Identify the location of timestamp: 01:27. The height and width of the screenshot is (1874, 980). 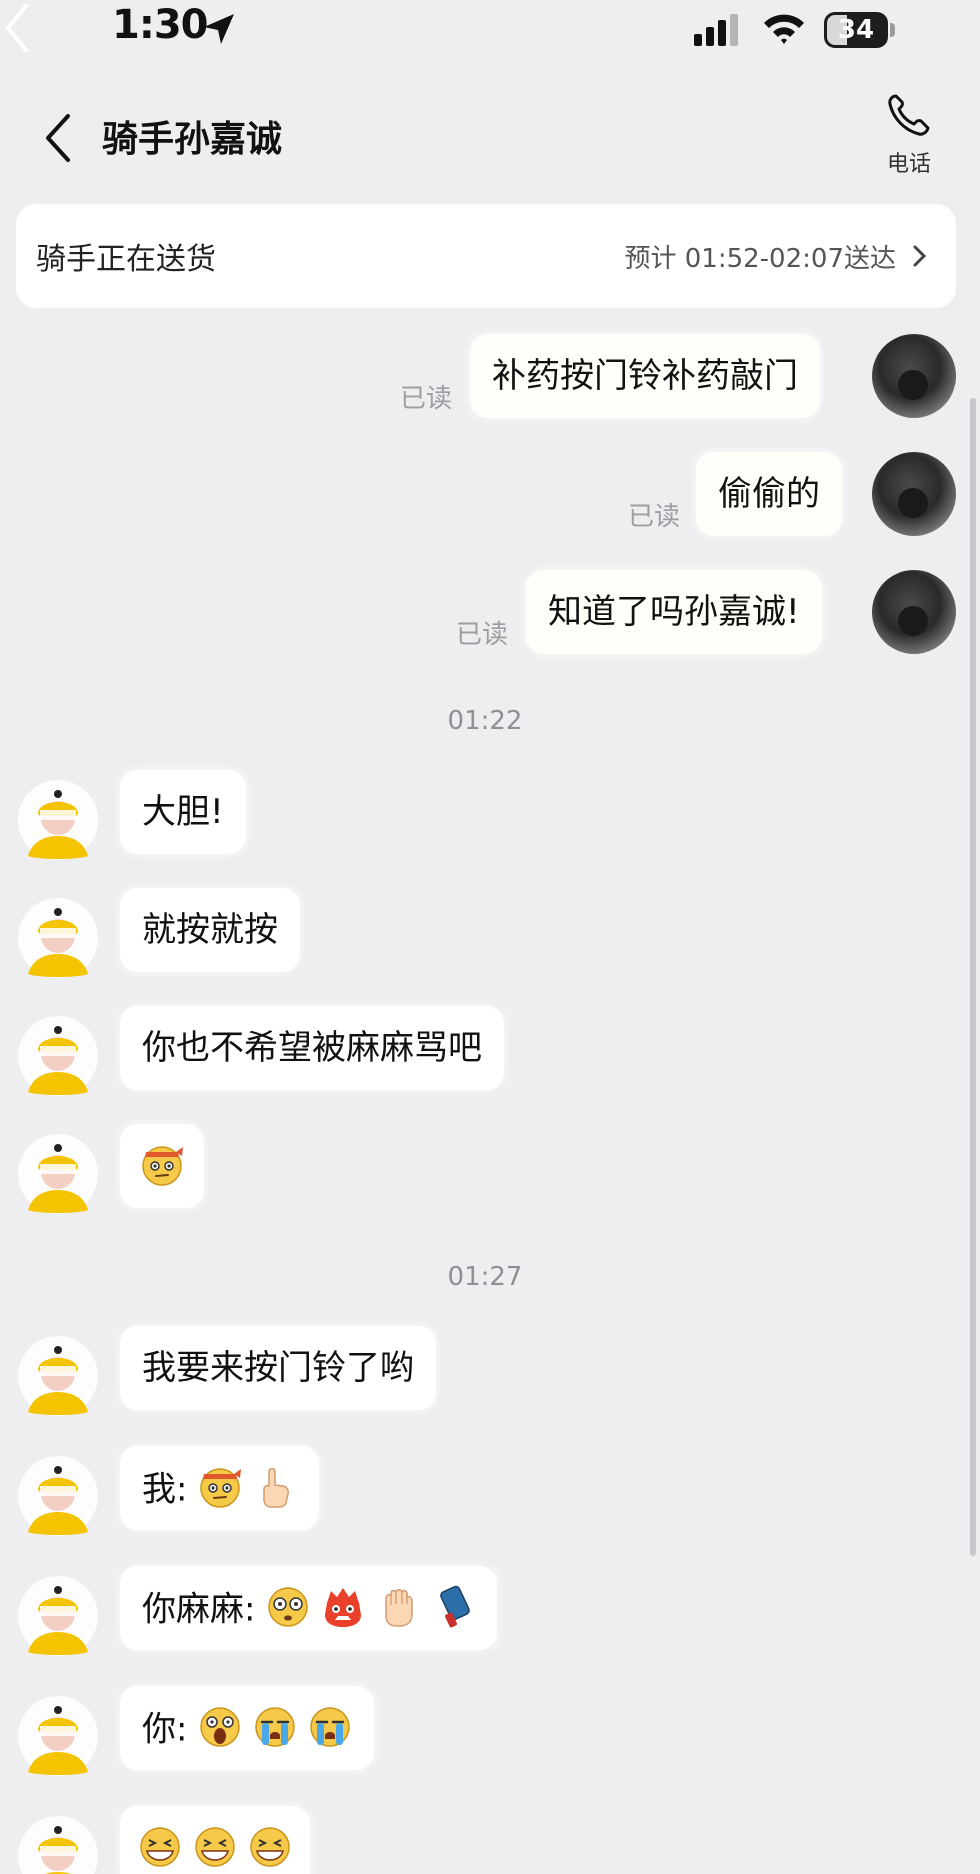
(485, 1277).